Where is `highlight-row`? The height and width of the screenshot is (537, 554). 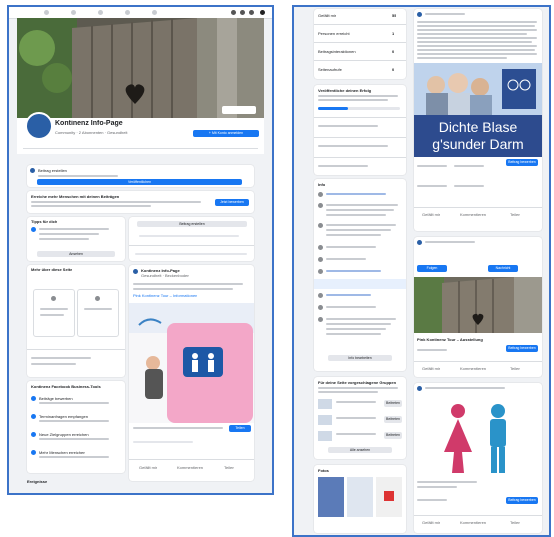
highlight-row is located at coordinates (360, 284).